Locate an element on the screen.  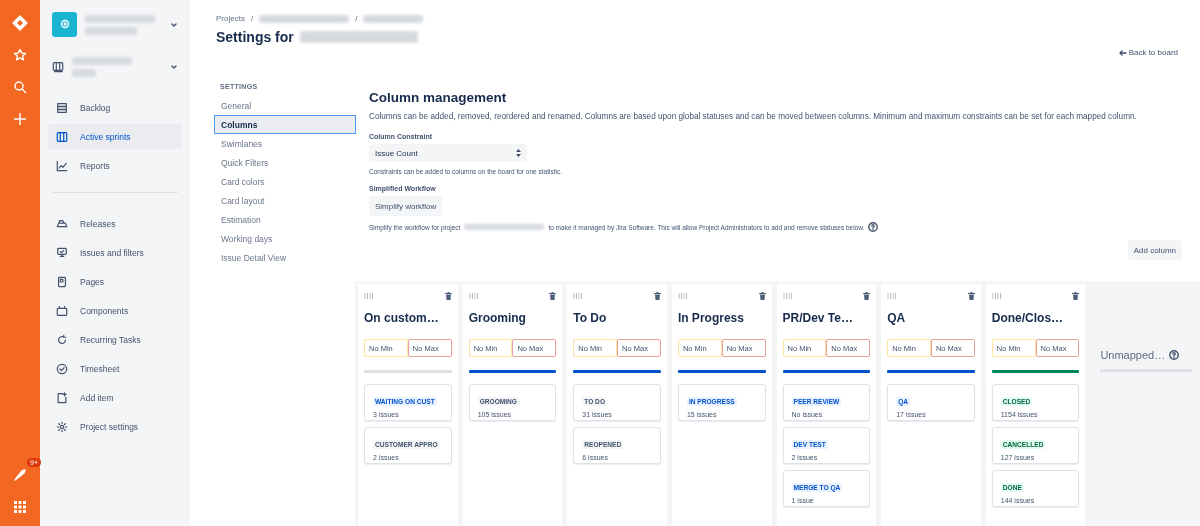
sidebar-item: Add item is located at coordinates (115, 397).